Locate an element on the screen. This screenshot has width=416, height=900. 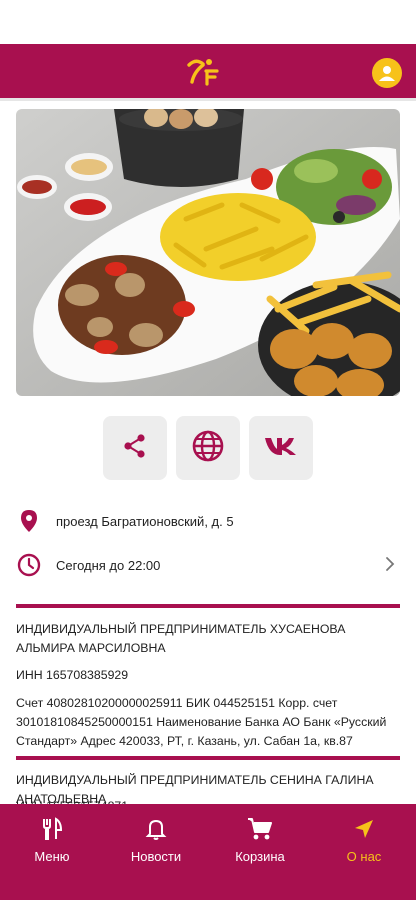
nav-item-news: Новости is located at coordinates (156, 852).